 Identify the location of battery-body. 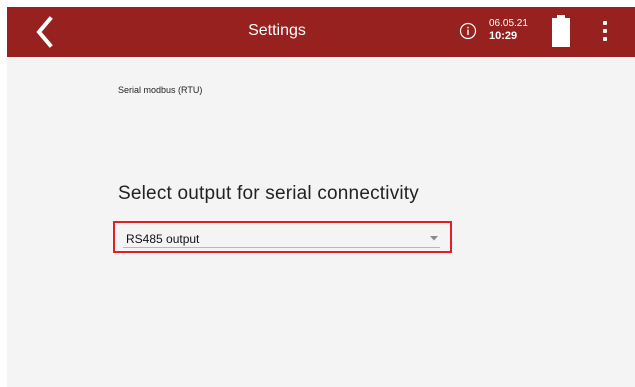
(561, 32).